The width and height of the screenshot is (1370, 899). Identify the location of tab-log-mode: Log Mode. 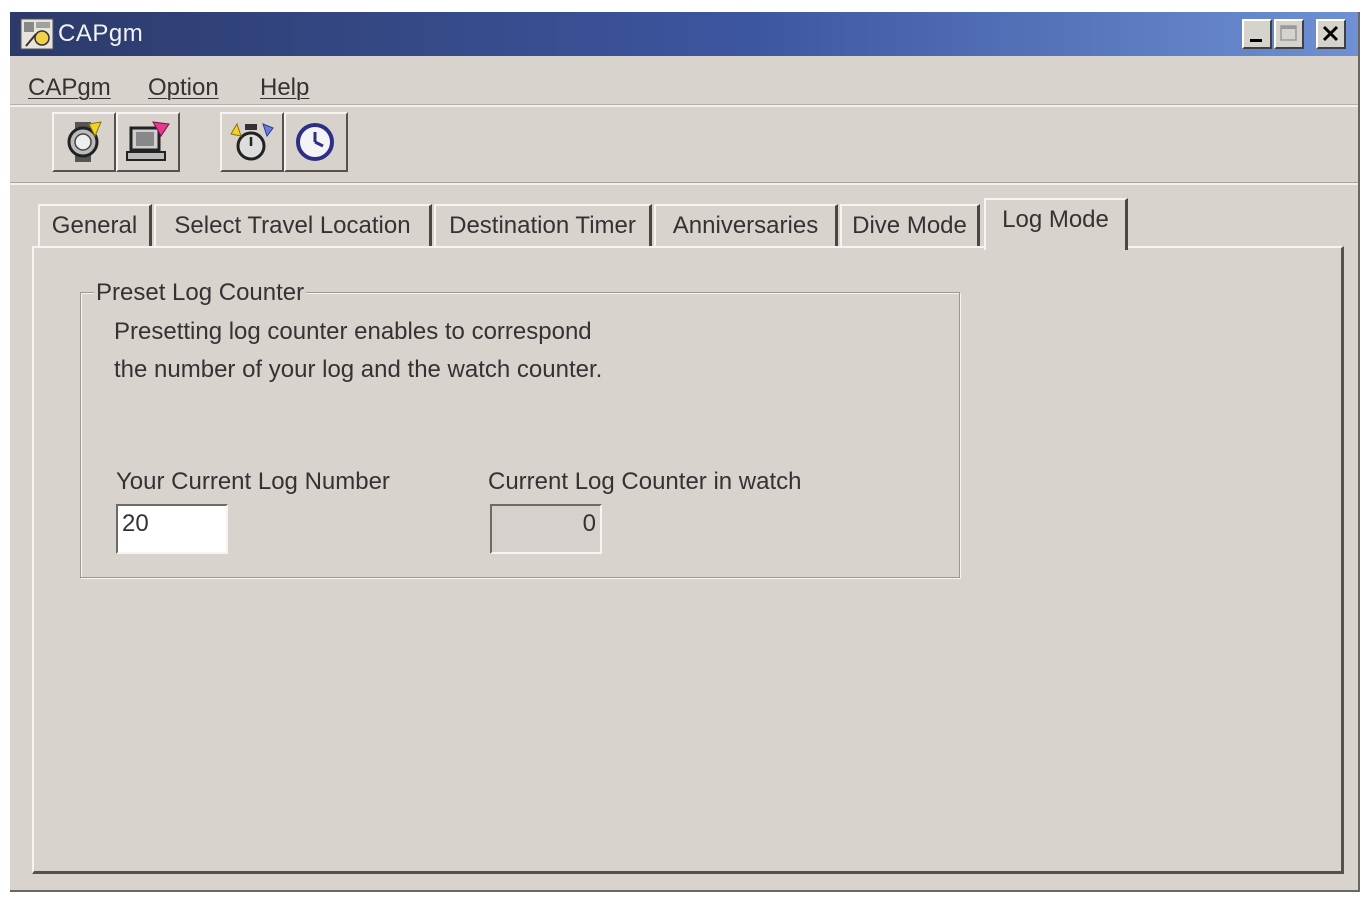
(1056, 224).